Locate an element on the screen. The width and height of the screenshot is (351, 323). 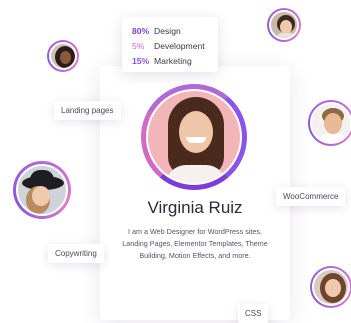
profile-photo is located at coordinates (194, 137).